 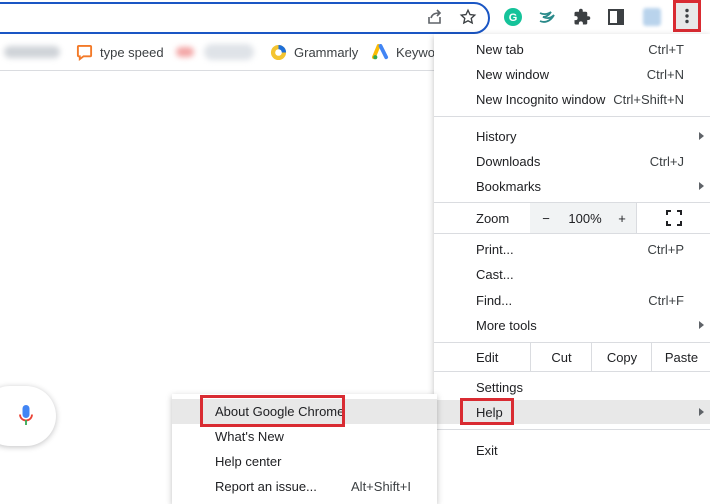 What do you see at coordinates (648, 99) in the screenshot?
I see `menu-shortcut: Ctrl+Shift+N` at bounding box center [648, 99].